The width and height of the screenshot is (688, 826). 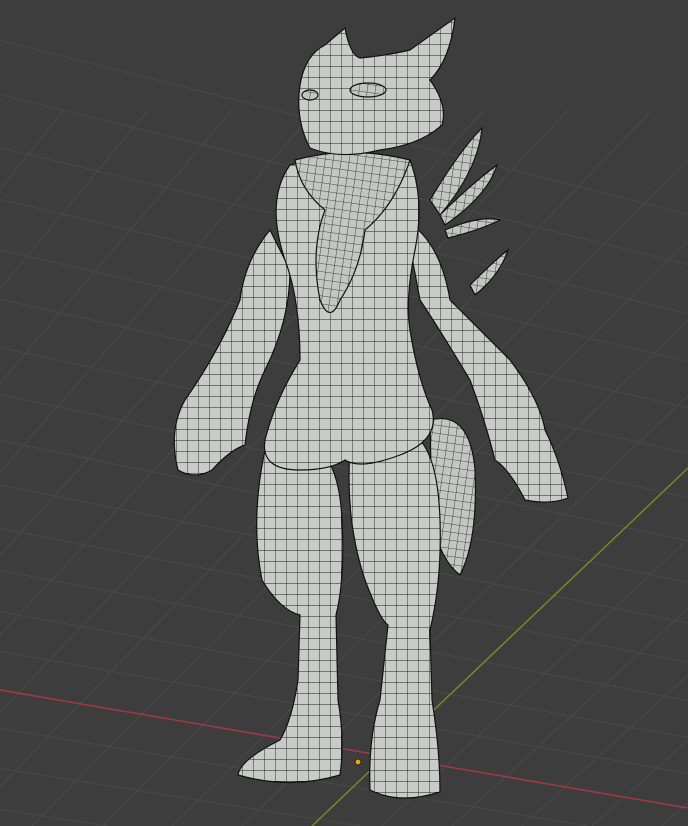 What do you see at coordinates (358, 762) in the screenshot?
I see `world-origin-marker` at bounding box center [358, 762].